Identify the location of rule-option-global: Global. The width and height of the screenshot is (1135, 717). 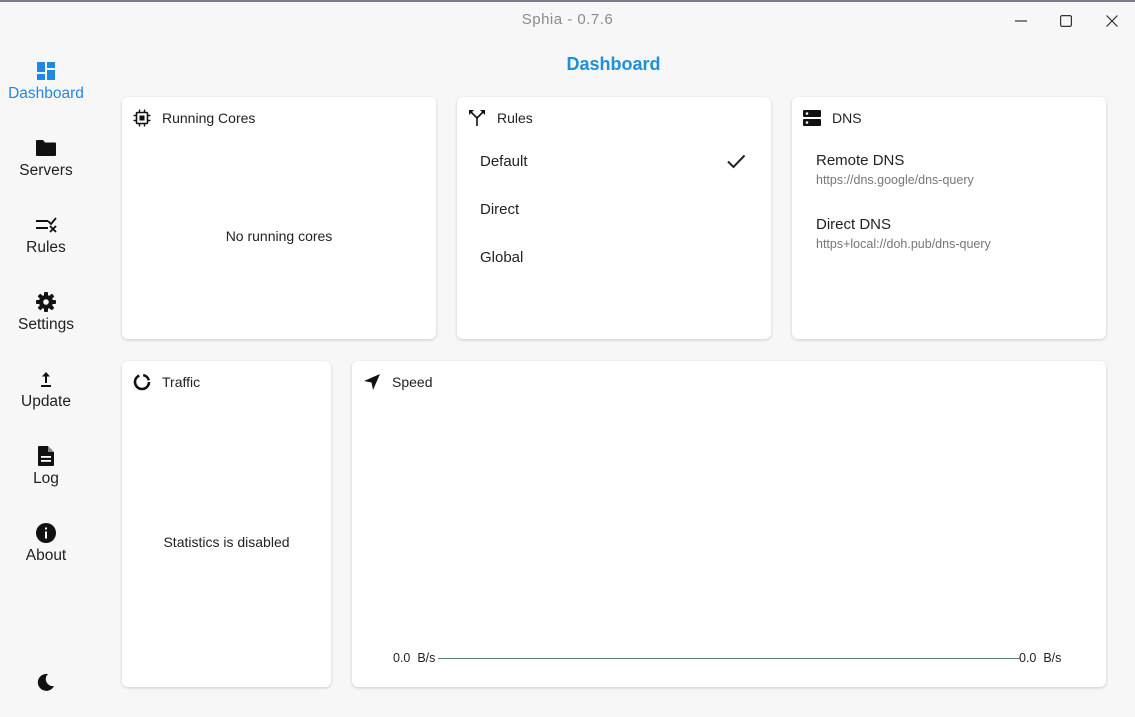
(501, 257).